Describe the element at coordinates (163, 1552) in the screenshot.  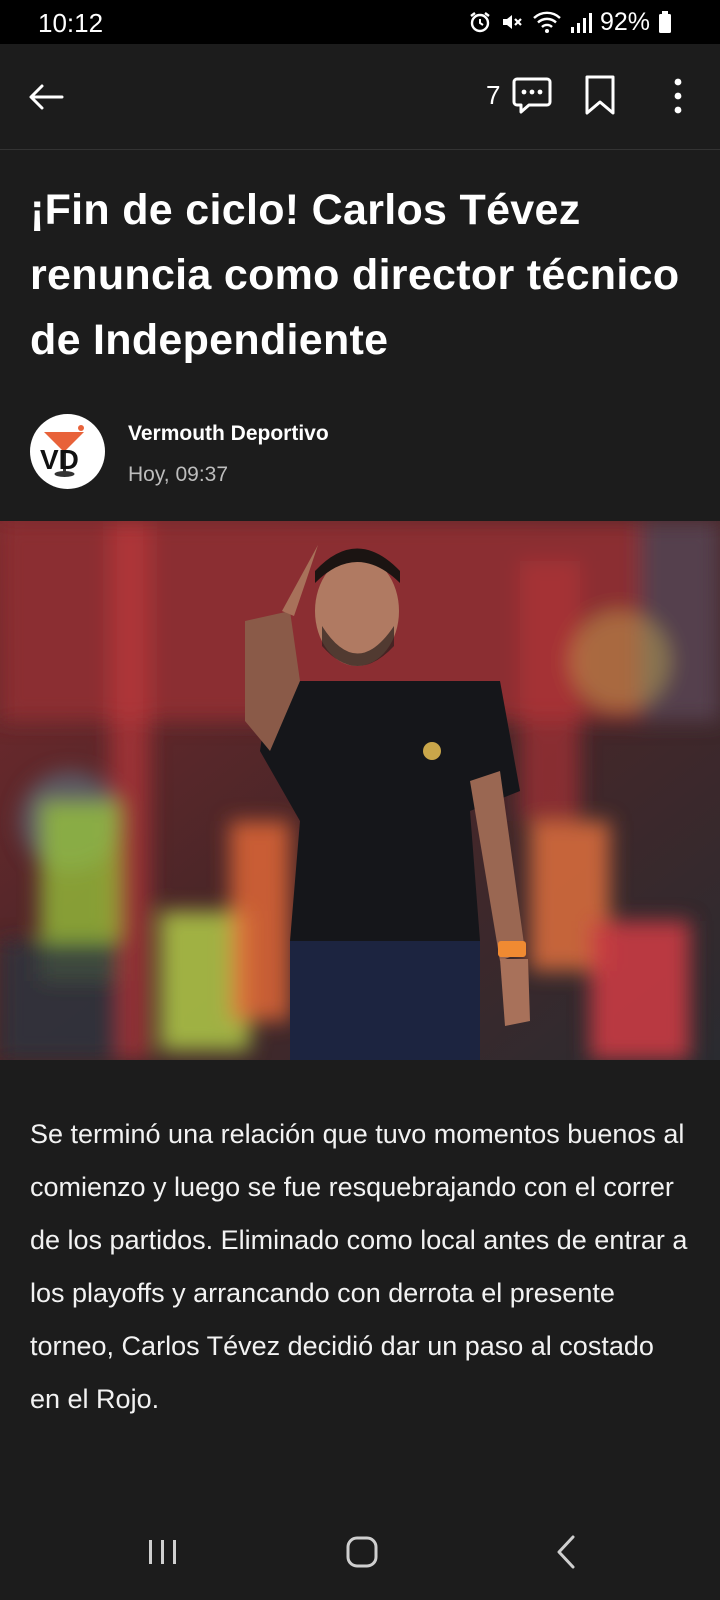
I see `recents-icon` at that location.